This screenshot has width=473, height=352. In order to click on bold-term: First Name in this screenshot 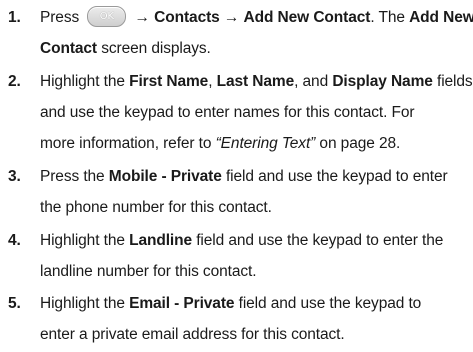, I will do `click(169, 81)`.